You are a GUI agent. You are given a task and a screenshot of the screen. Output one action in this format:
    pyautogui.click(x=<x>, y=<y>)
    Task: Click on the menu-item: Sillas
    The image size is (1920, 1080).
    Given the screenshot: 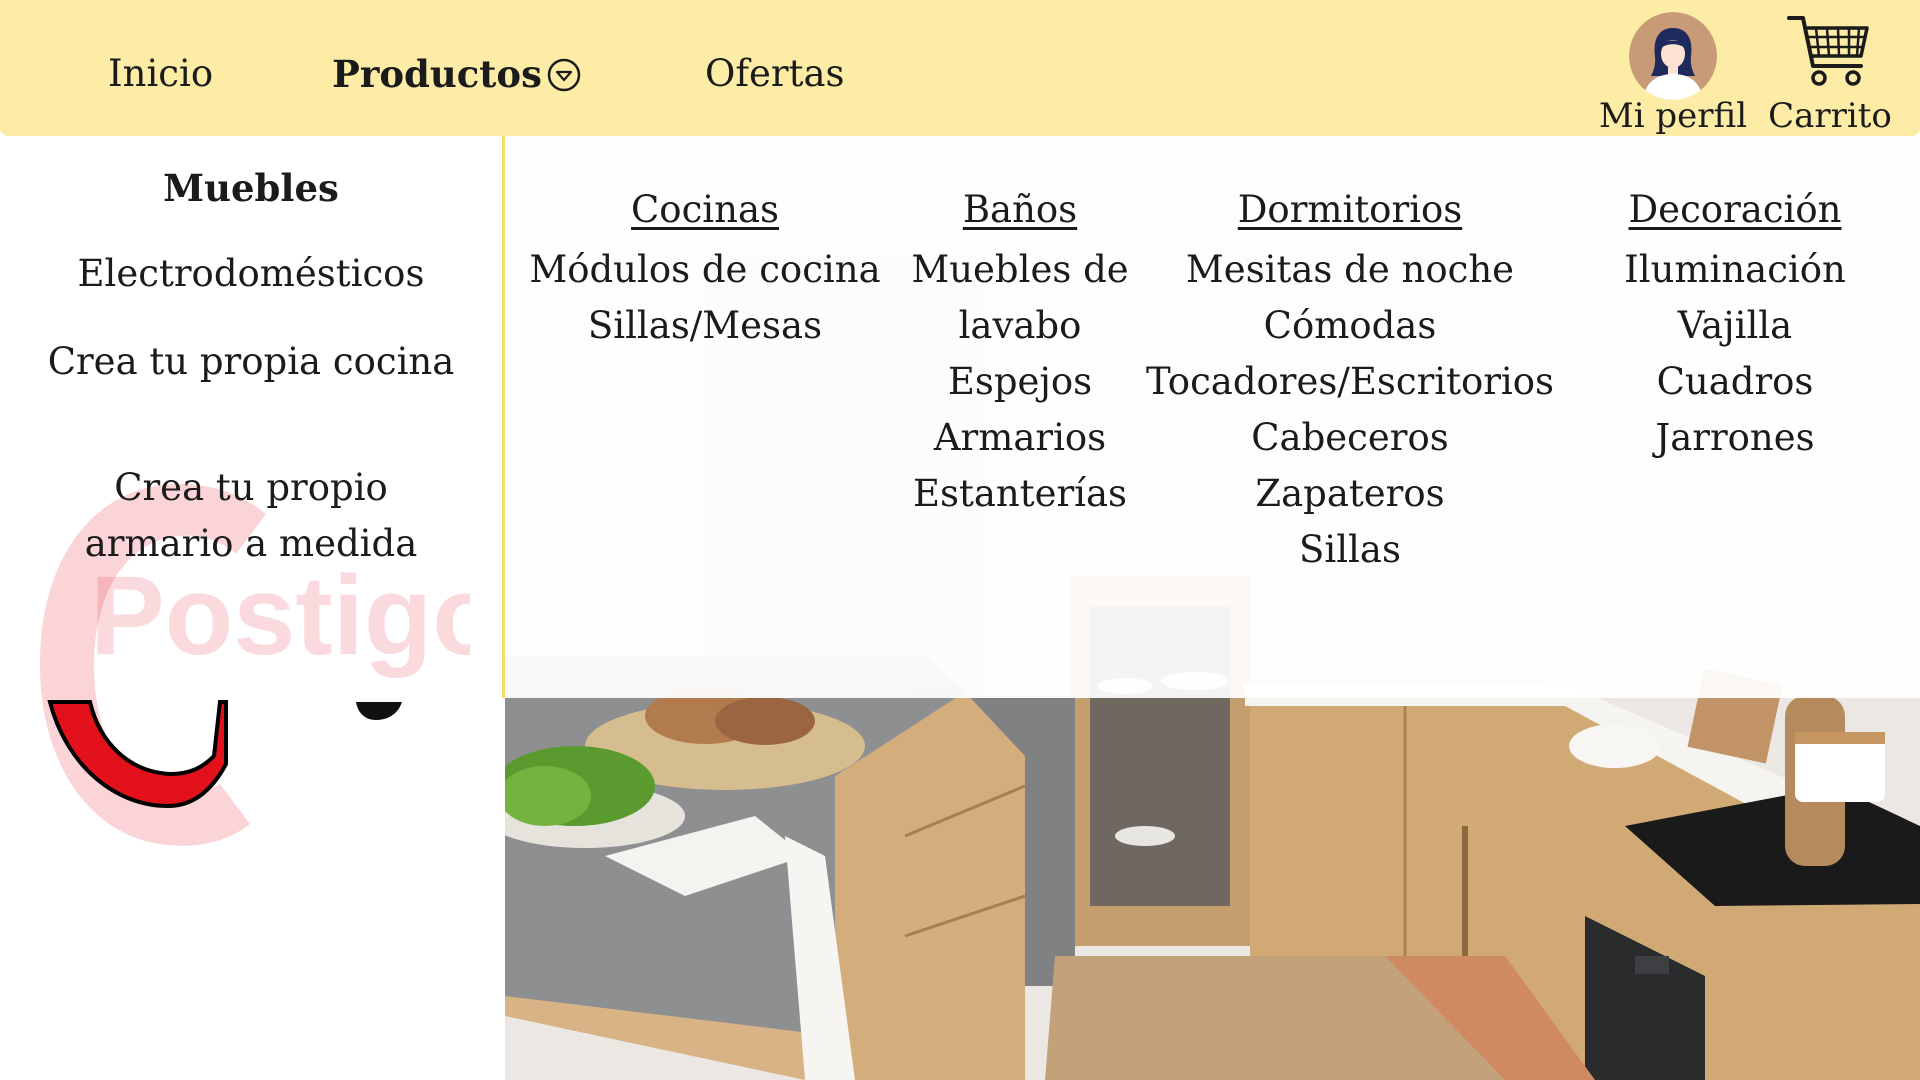 What is the action you would take?
    pyautogui.click(x=1350, y=550)
    